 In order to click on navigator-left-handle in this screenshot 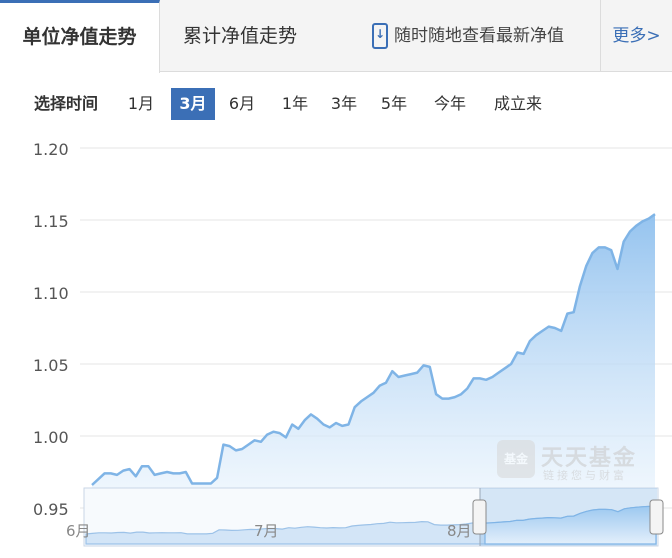, I will do `click(479, 517)`.